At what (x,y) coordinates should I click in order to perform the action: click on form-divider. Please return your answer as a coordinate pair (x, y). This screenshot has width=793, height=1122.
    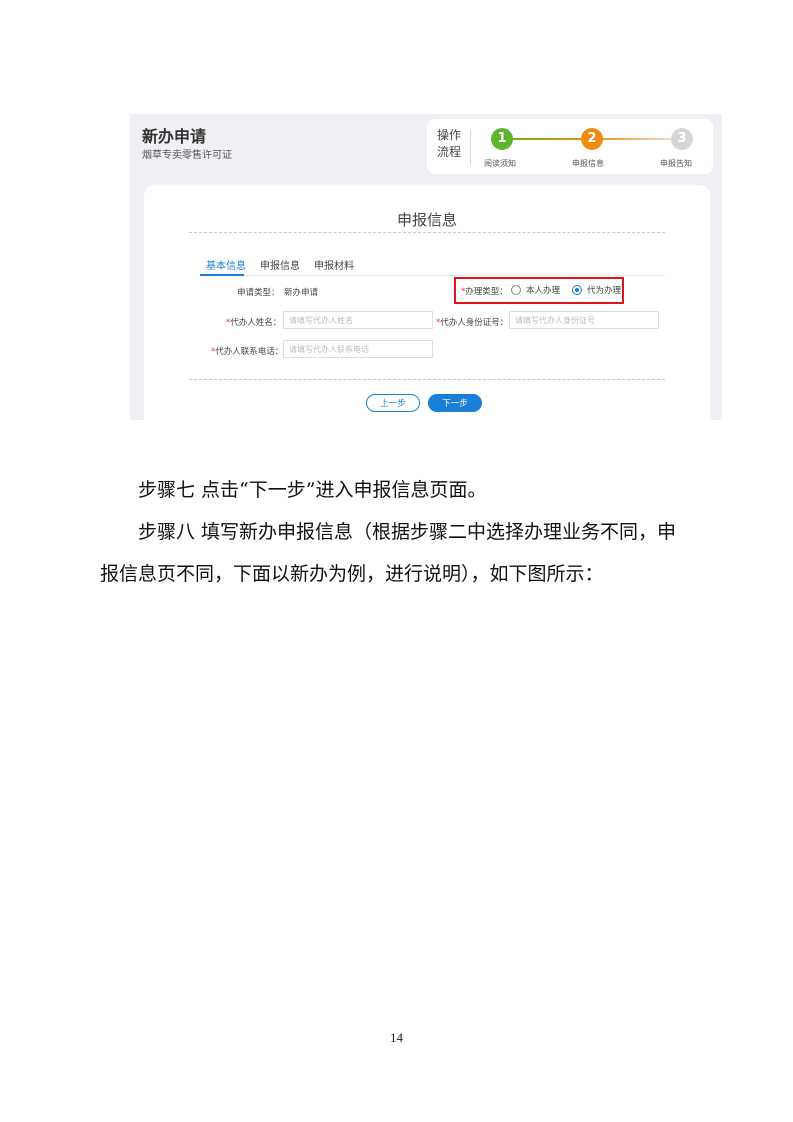
    Looking at the image, I should click on (427, 379).